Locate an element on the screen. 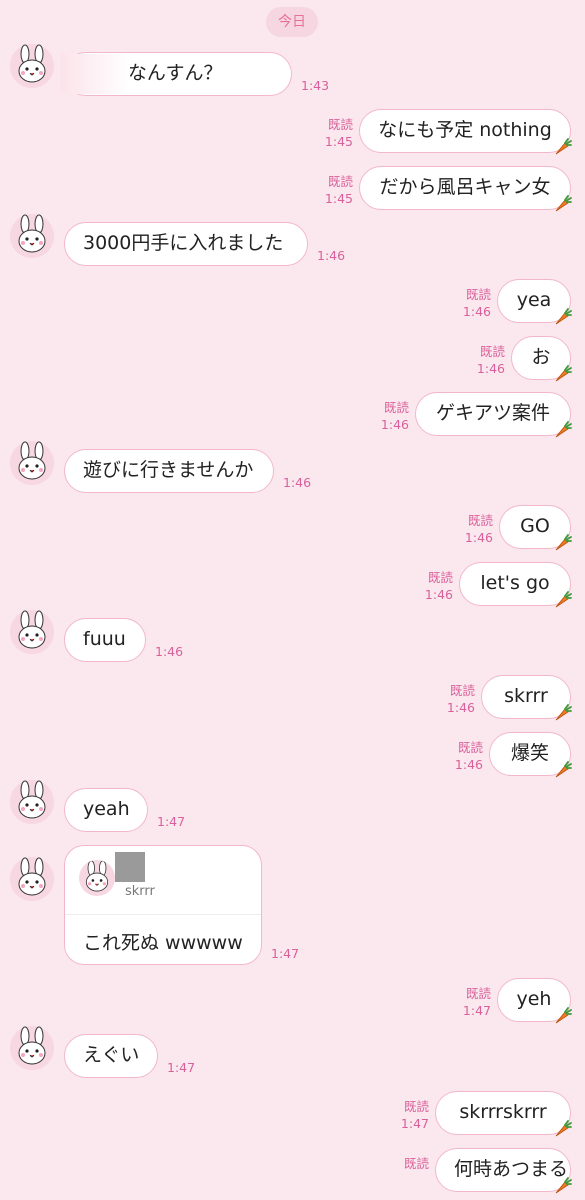 This screenshot has height=1200, width=585. message-text: お is located at coordinates (541, 357).